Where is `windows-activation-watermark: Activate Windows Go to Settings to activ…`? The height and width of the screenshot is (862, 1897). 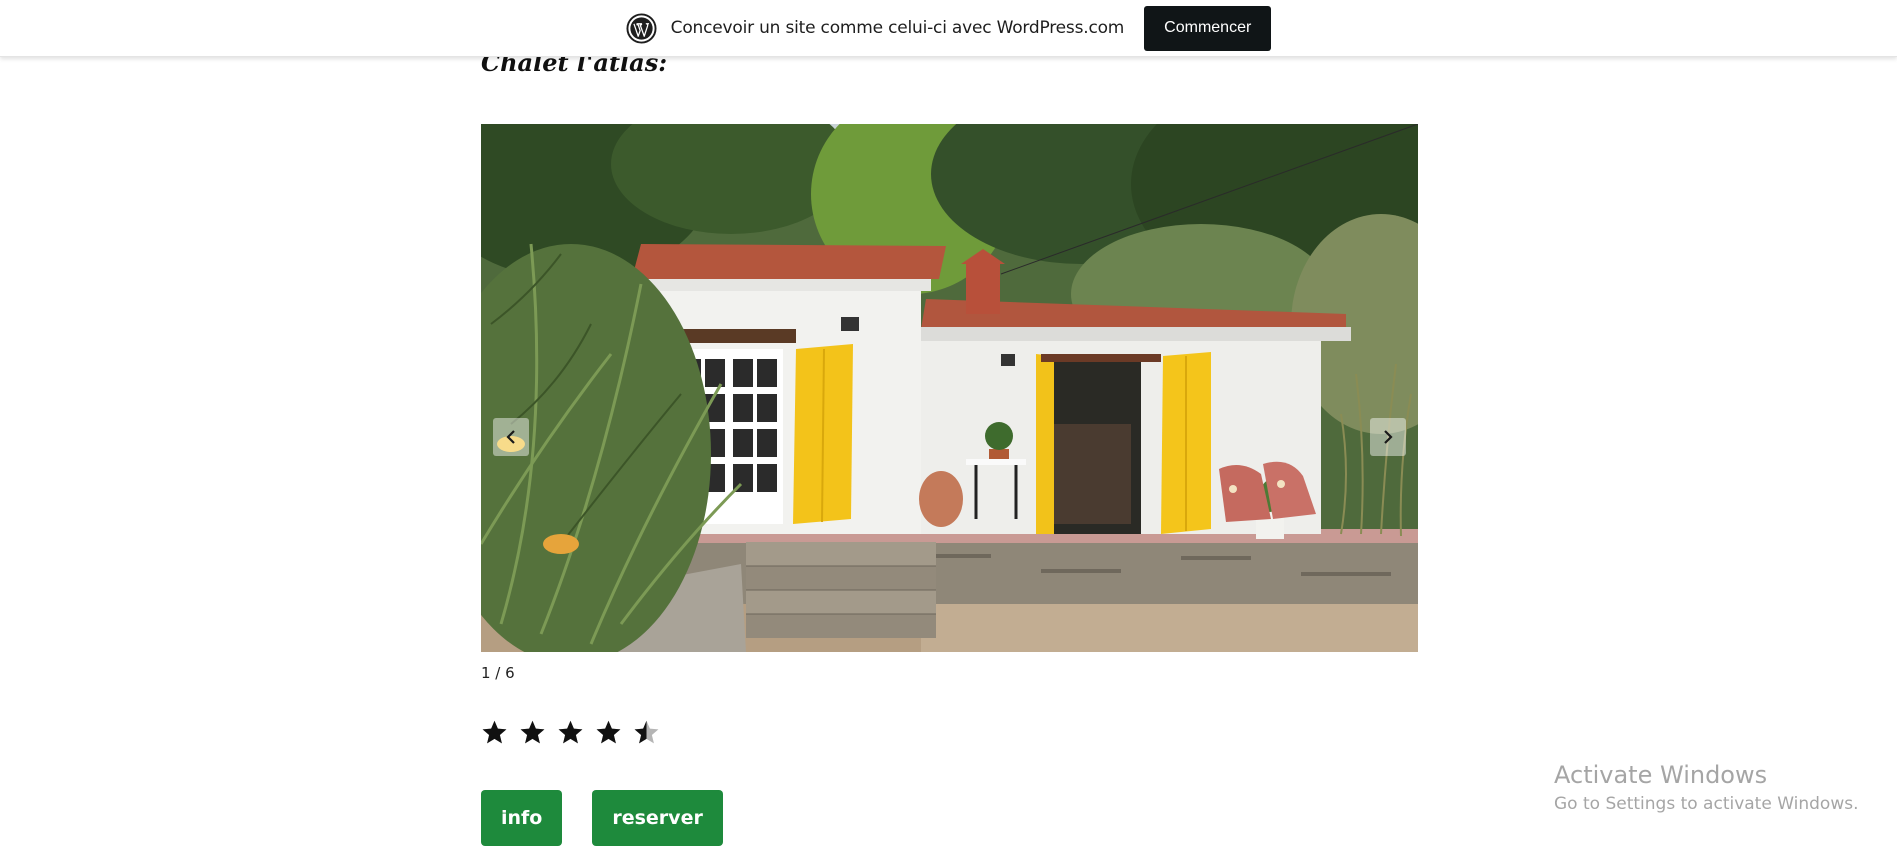 windows-activation-watermark: Activate Windows Go to Settings to activ… is located at coordinates (1706, 787).